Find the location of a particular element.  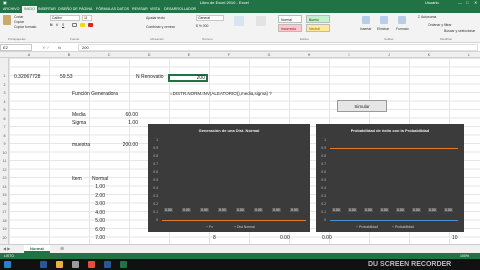

tab-inicio: INICIO is located at coordinates (29, 9).